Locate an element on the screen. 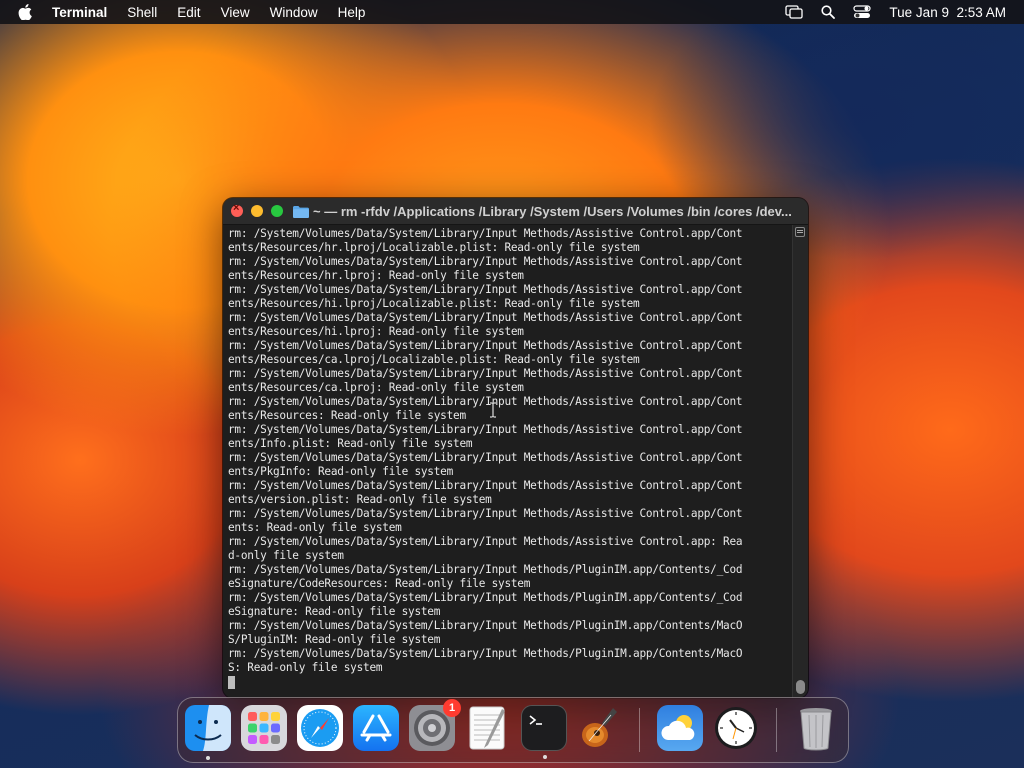 The image size is (1024, 768). safari-icon is located at coordinates (320, 728).